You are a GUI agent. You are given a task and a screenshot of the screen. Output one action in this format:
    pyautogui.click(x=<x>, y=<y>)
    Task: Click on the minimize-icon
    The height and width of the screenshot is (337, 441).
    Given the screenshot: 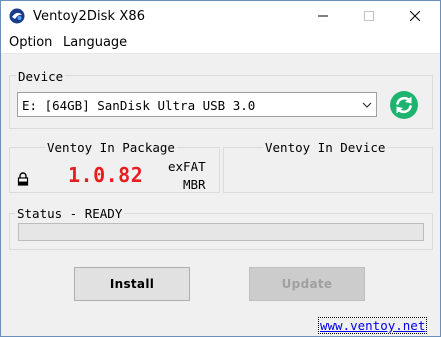 What is the action you would take?
    pyautogui.click(x=323, y=16)
    